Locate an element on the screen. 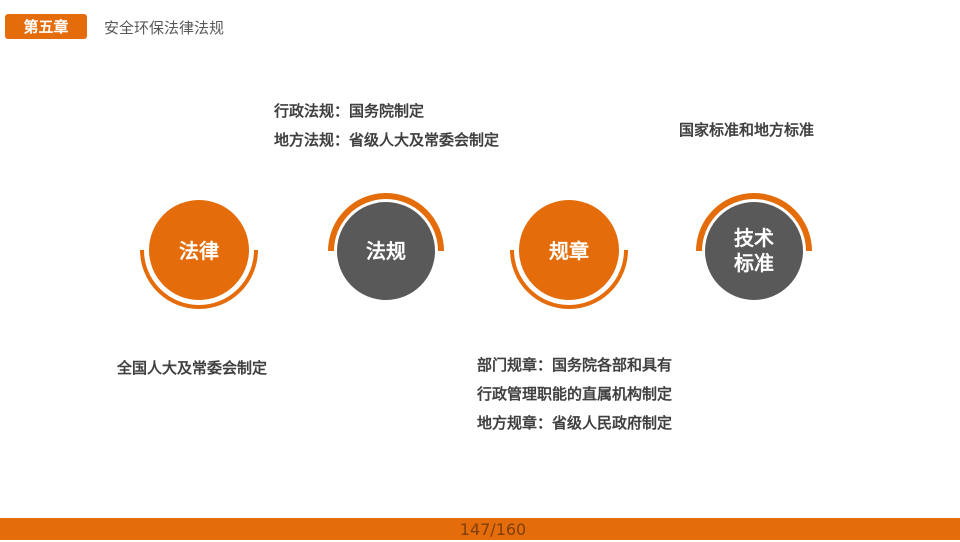 This screenshot has height=542, width=960. standards-line-1: 国家标准和地方标准 is located at coordinates (747, 130).